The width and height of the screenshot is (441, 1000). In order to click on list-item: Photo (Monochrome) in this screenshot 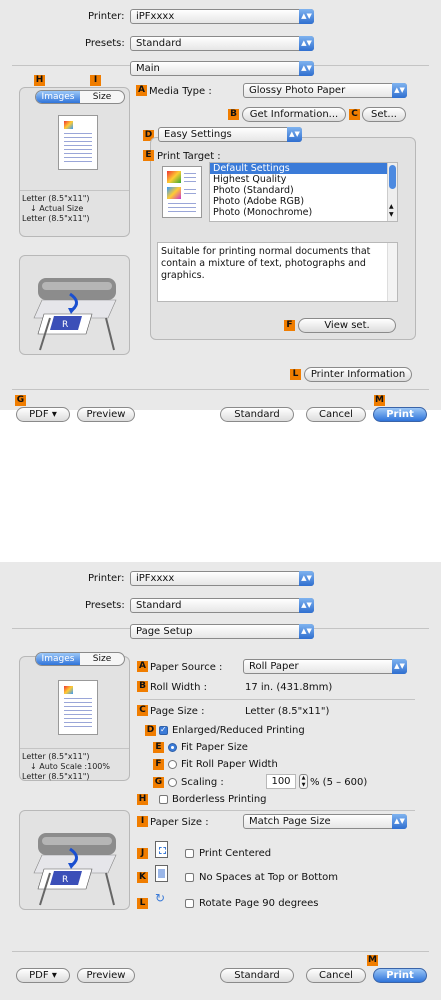, I will do `click(303, 212)`.